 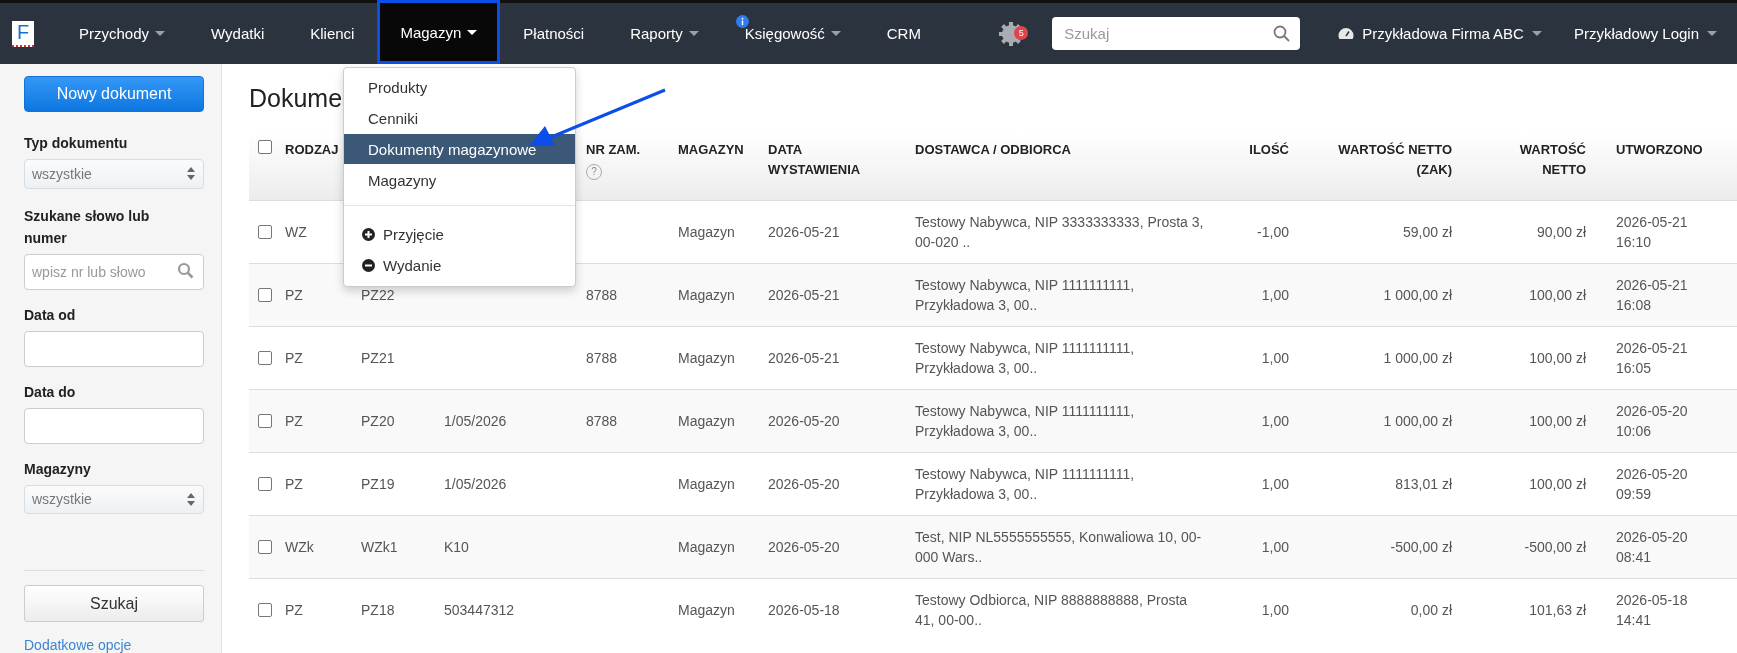 What do you see at coordinates (1444, 33) in the screenshot?
I see `company-menu: Przykładowa Firma ABC` at bounding box center [1444, 33].